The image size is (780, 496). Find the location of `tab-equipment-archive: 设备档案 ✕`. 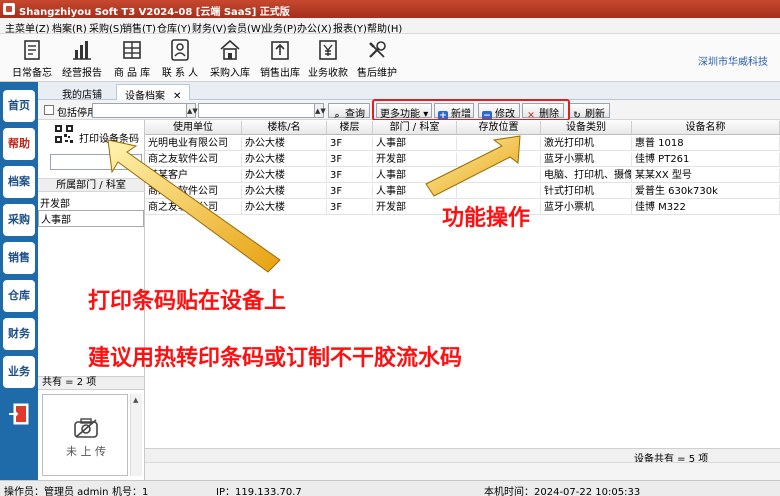

tab-equipment-archive: 设备档案 ✕ is located at coordinates (153, 93).